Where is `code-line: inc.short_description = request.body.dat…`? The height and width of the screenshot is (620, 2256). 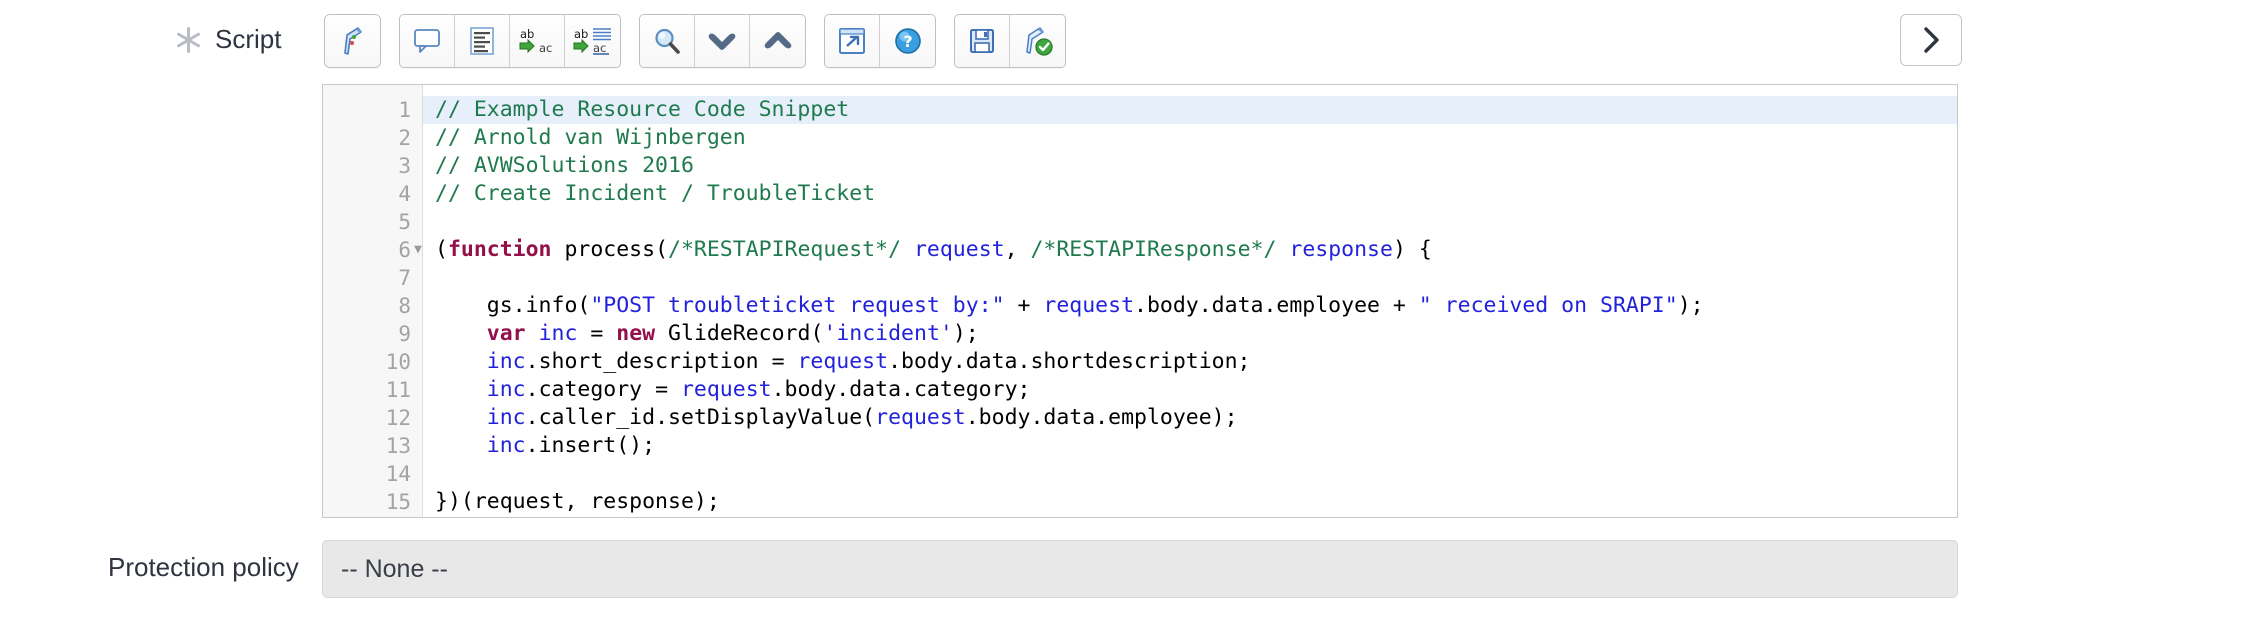 code-line: inc.short_description = request.body.dat… is located at coordinates (1190, 362).